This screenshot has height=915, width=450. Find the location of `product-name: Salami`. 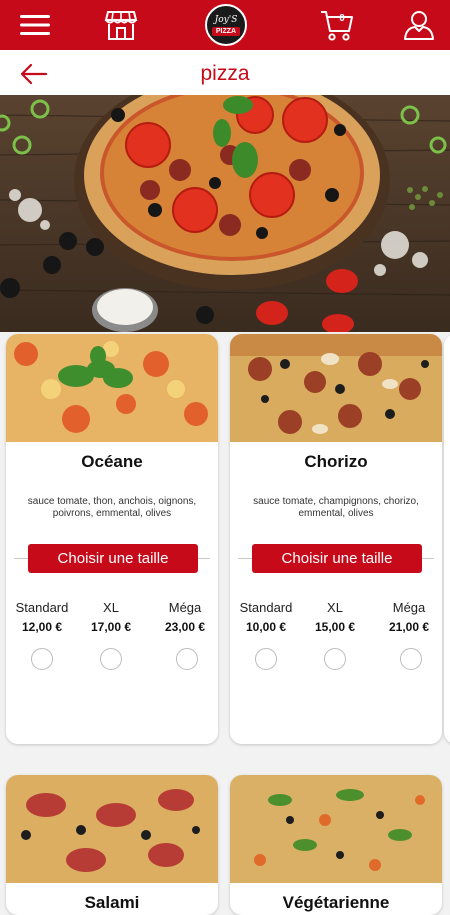

product-name: Salami is located at coordinates (112, 902).